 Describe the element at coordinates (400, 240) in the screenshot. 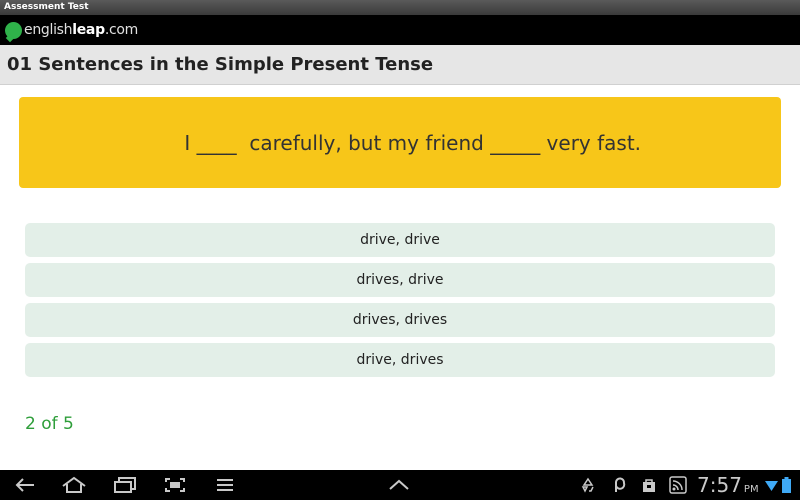

I see `answer-option-1: drive, drive` at that location.